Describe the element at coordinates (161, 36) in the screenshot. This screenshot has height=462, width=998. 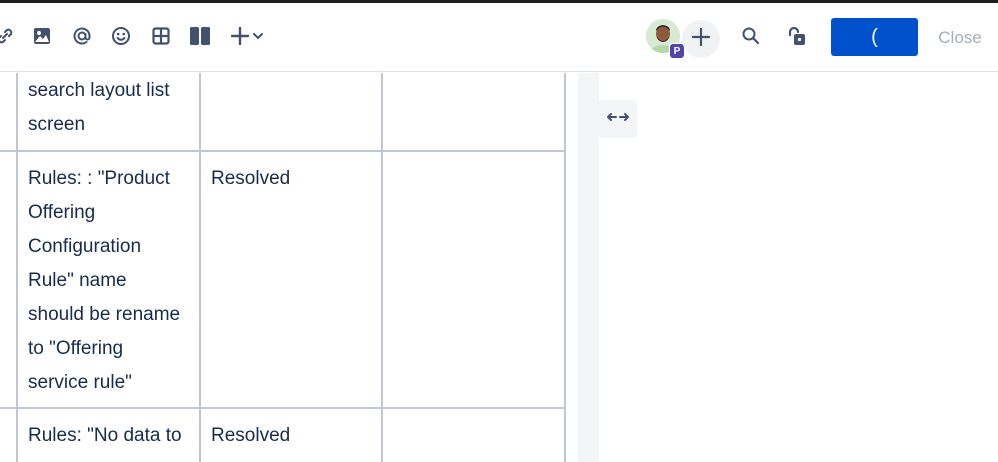
I see `table-icon` at that location.